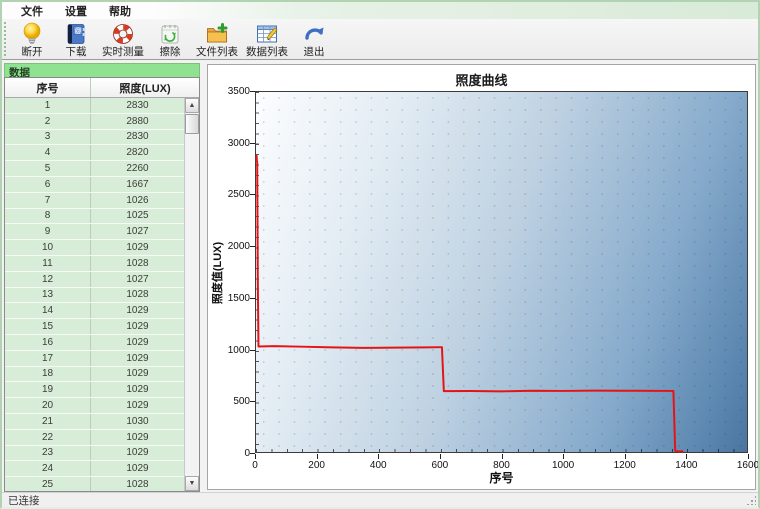 Image resolution: width=760 pixels, height=509 pixels. Describe the element at coordinates (120, 11) in the screenshot. I see `menu-help: 帮助` at that location.